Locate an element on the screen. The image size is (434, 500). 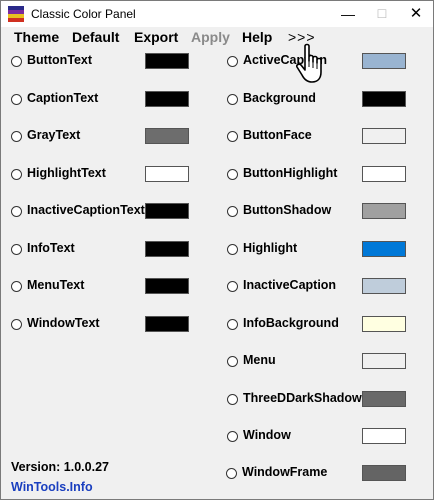
option-label: WindowFrame is located at coordinates (285, 472).